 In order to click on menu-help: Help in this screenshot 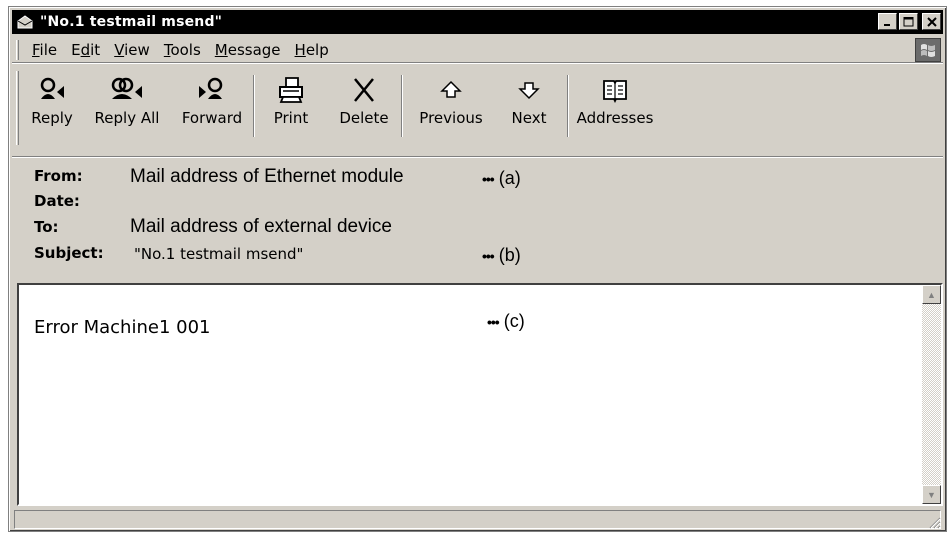, I will do `click(312, 50)`.